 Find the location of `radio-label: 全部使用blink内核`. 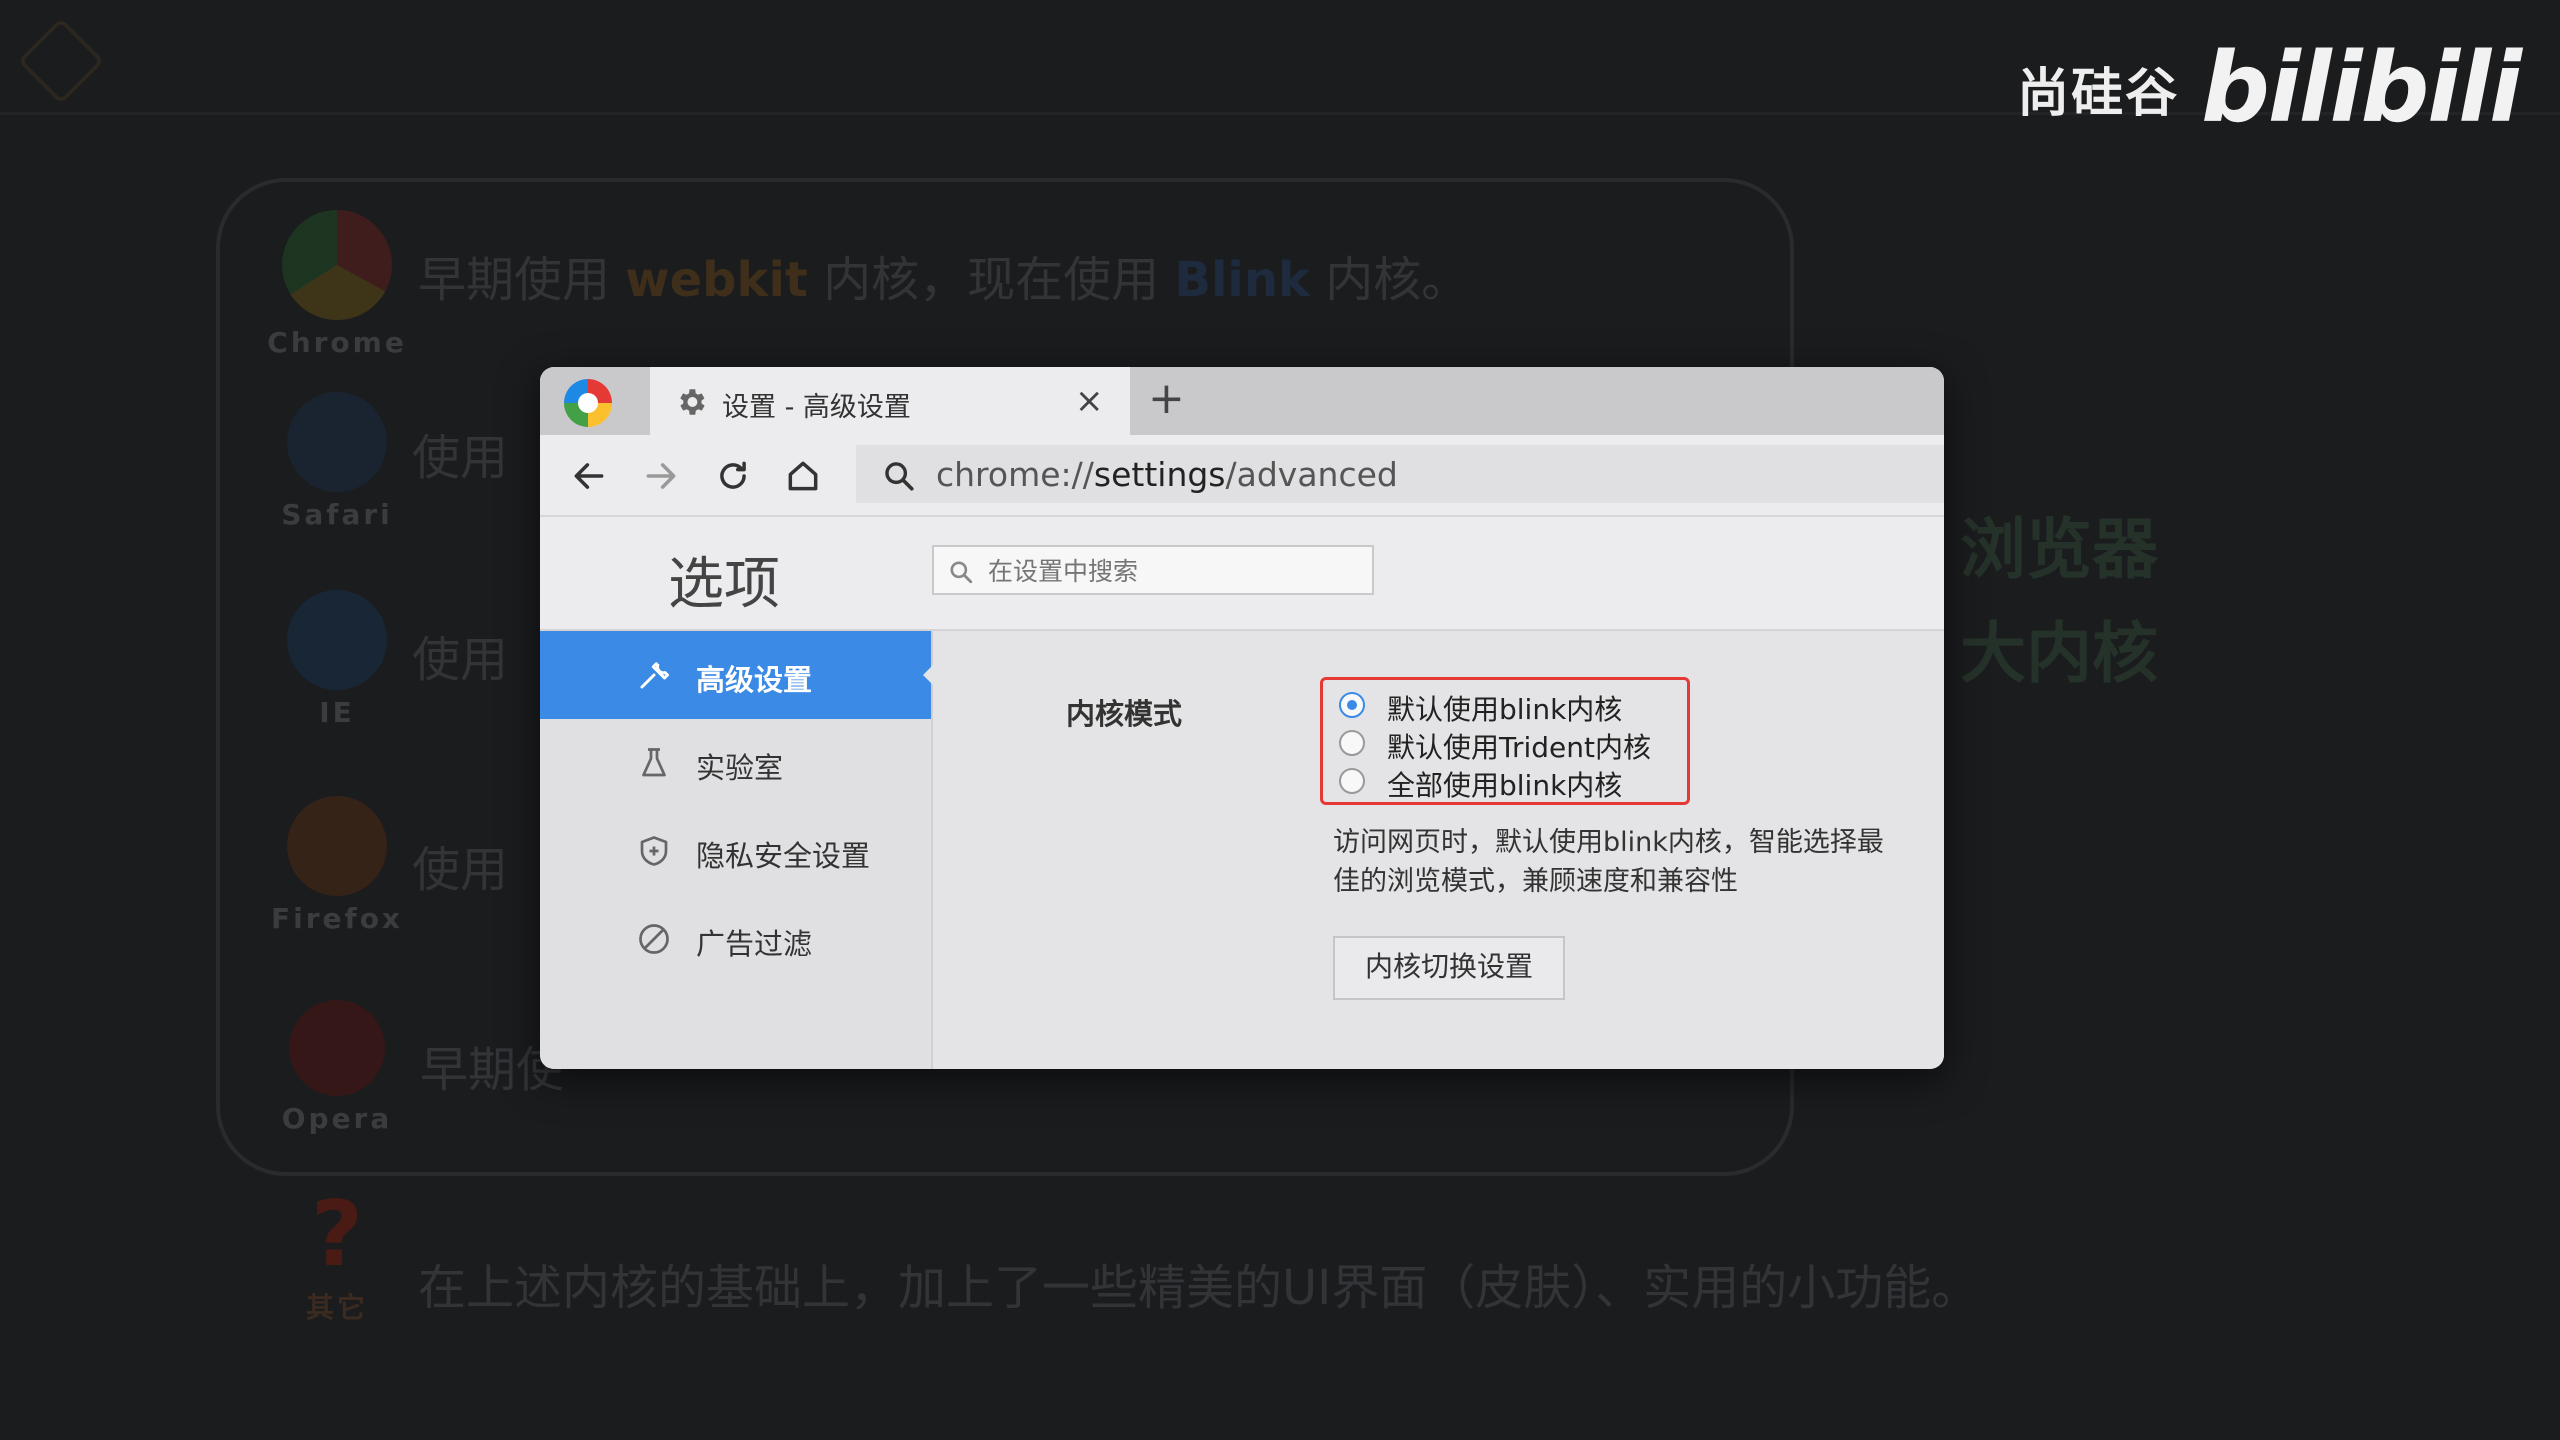

radio-label: 全部使用blink内核 is located at coordinates (1505, 785).